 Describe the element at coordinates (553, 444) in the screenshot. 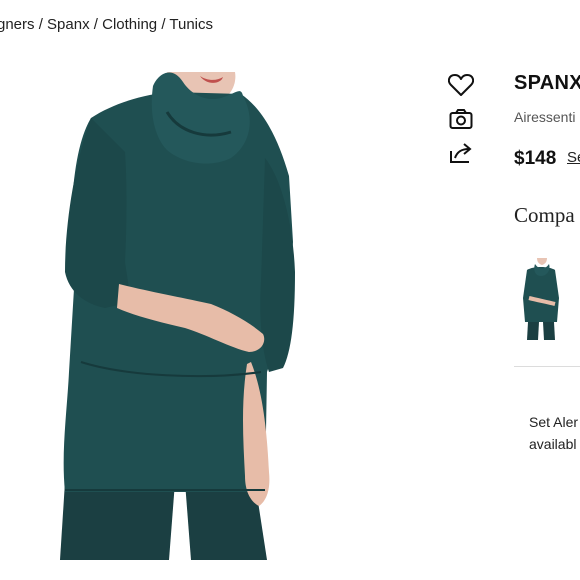

I see `alert-line-2: availabl` at that location.